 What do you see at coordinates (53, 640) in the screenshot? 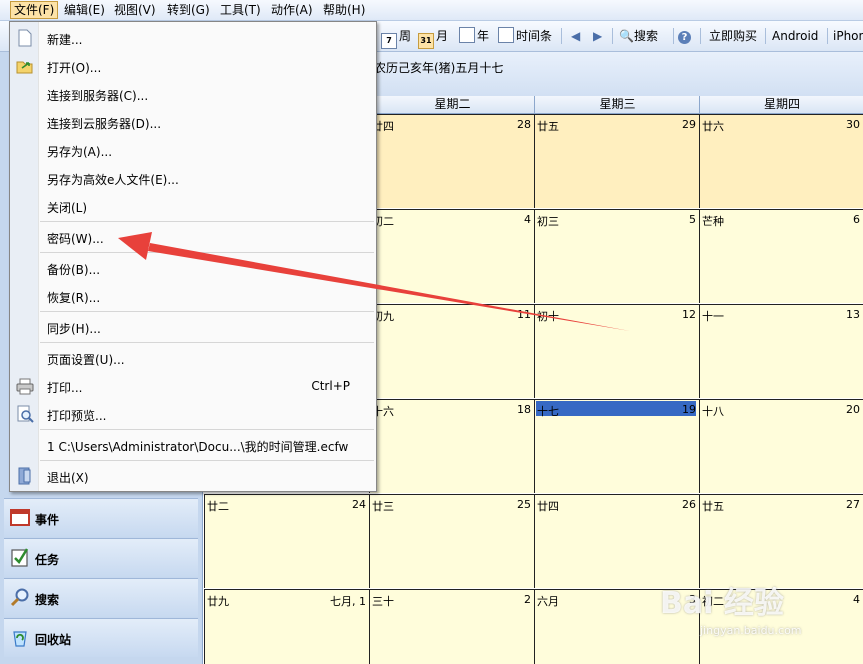
I see `nav-recycle-label: 回收站` at bounding box center [53, 640].